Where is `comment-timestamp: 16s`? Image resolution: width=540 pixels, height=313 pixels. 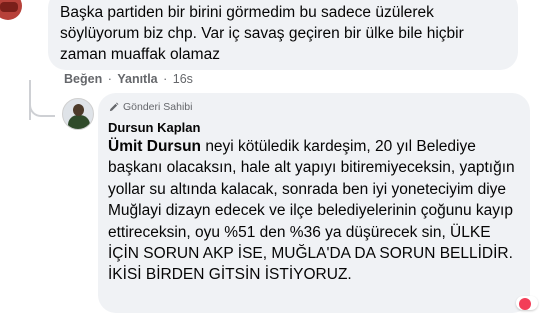
comment-timestamp: 16s is located at coordinates (183, 79).